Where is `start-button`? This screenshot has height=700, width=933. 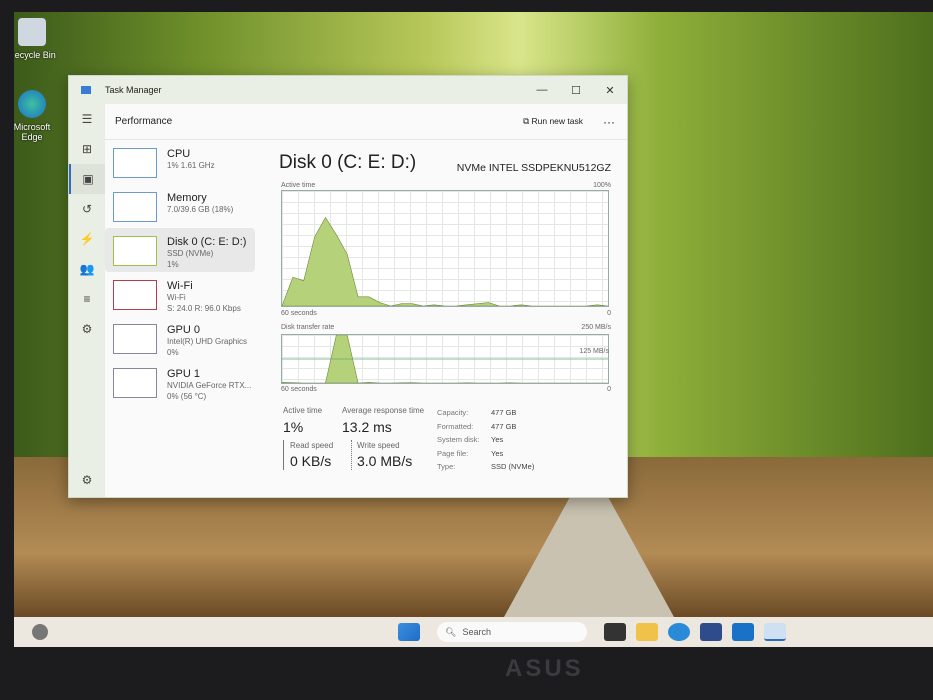
start-button is located at coordinates (409, 632).